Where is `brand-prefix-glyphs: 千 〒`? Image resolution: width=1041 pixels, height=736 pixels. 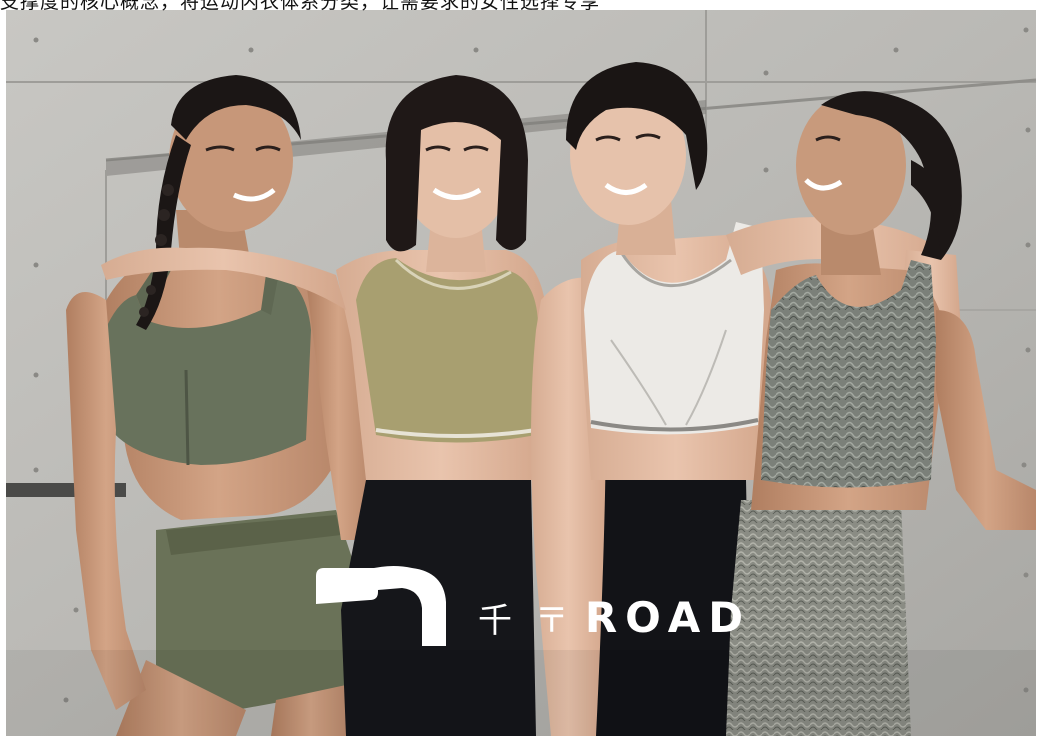
brand-prefix-glyphs: 千 〒 is located at coordinates (526, 621).